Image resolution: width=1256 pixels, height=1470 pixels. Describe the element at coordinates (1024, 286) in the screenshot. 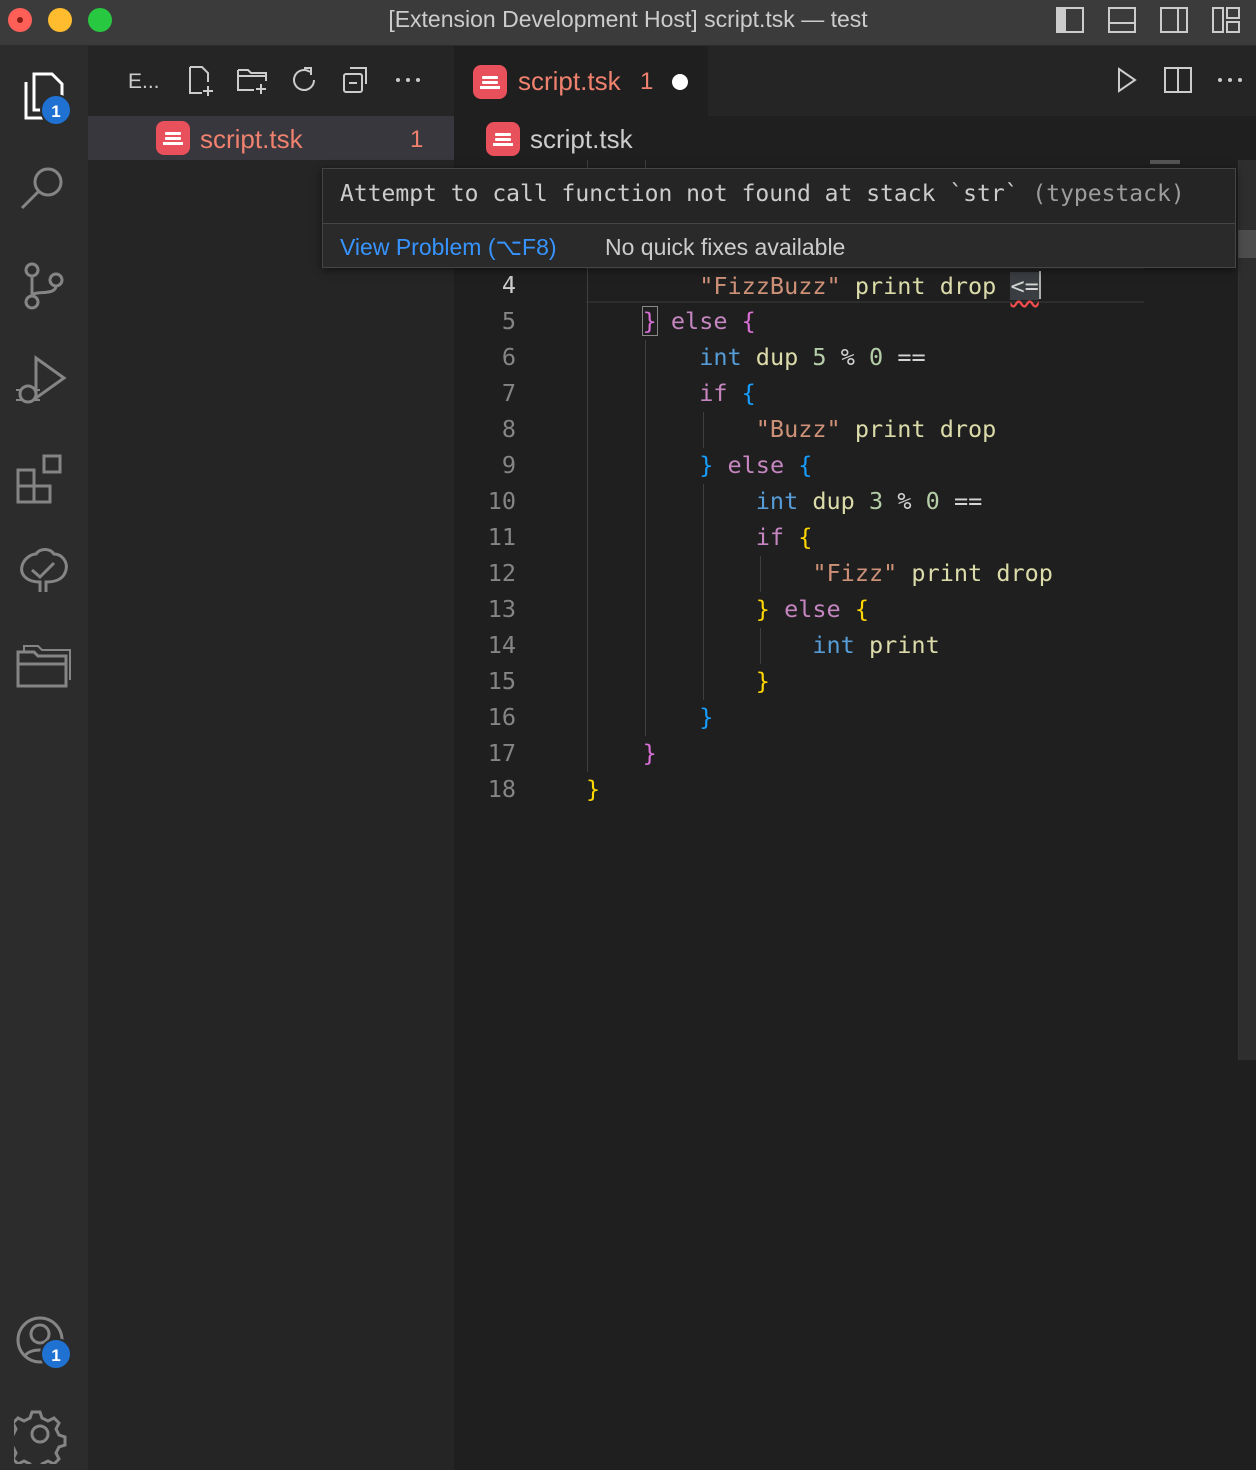

I see `error-squiggle: <=` at that location.